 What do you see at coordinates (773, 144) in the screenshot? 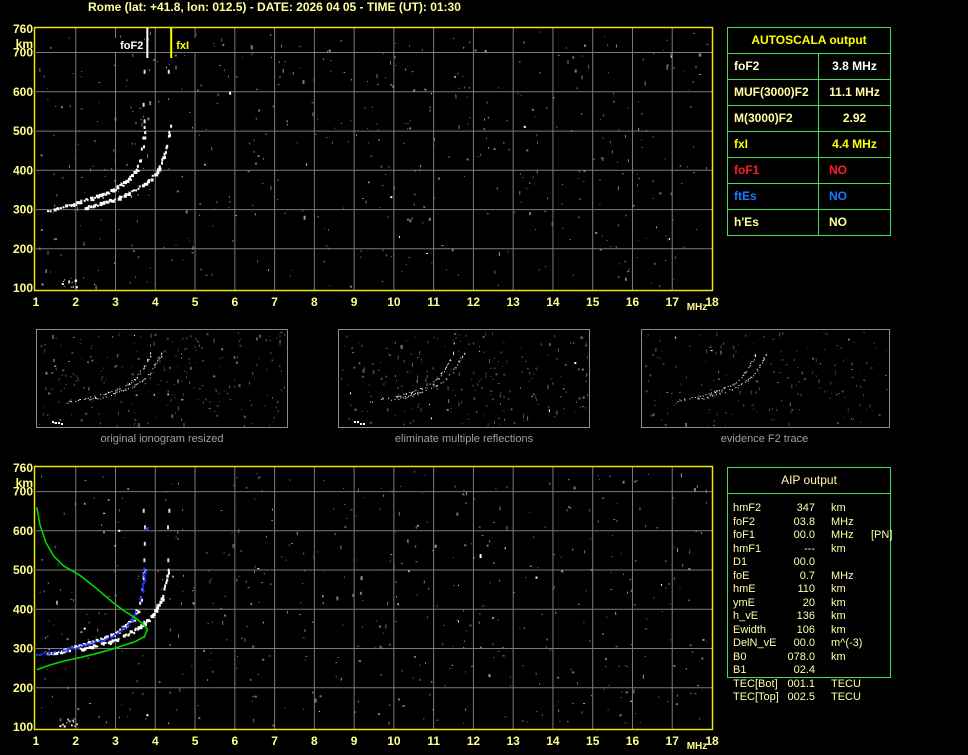
I see `autoscala-param-label: fxI` at bounding box center [773, 144].